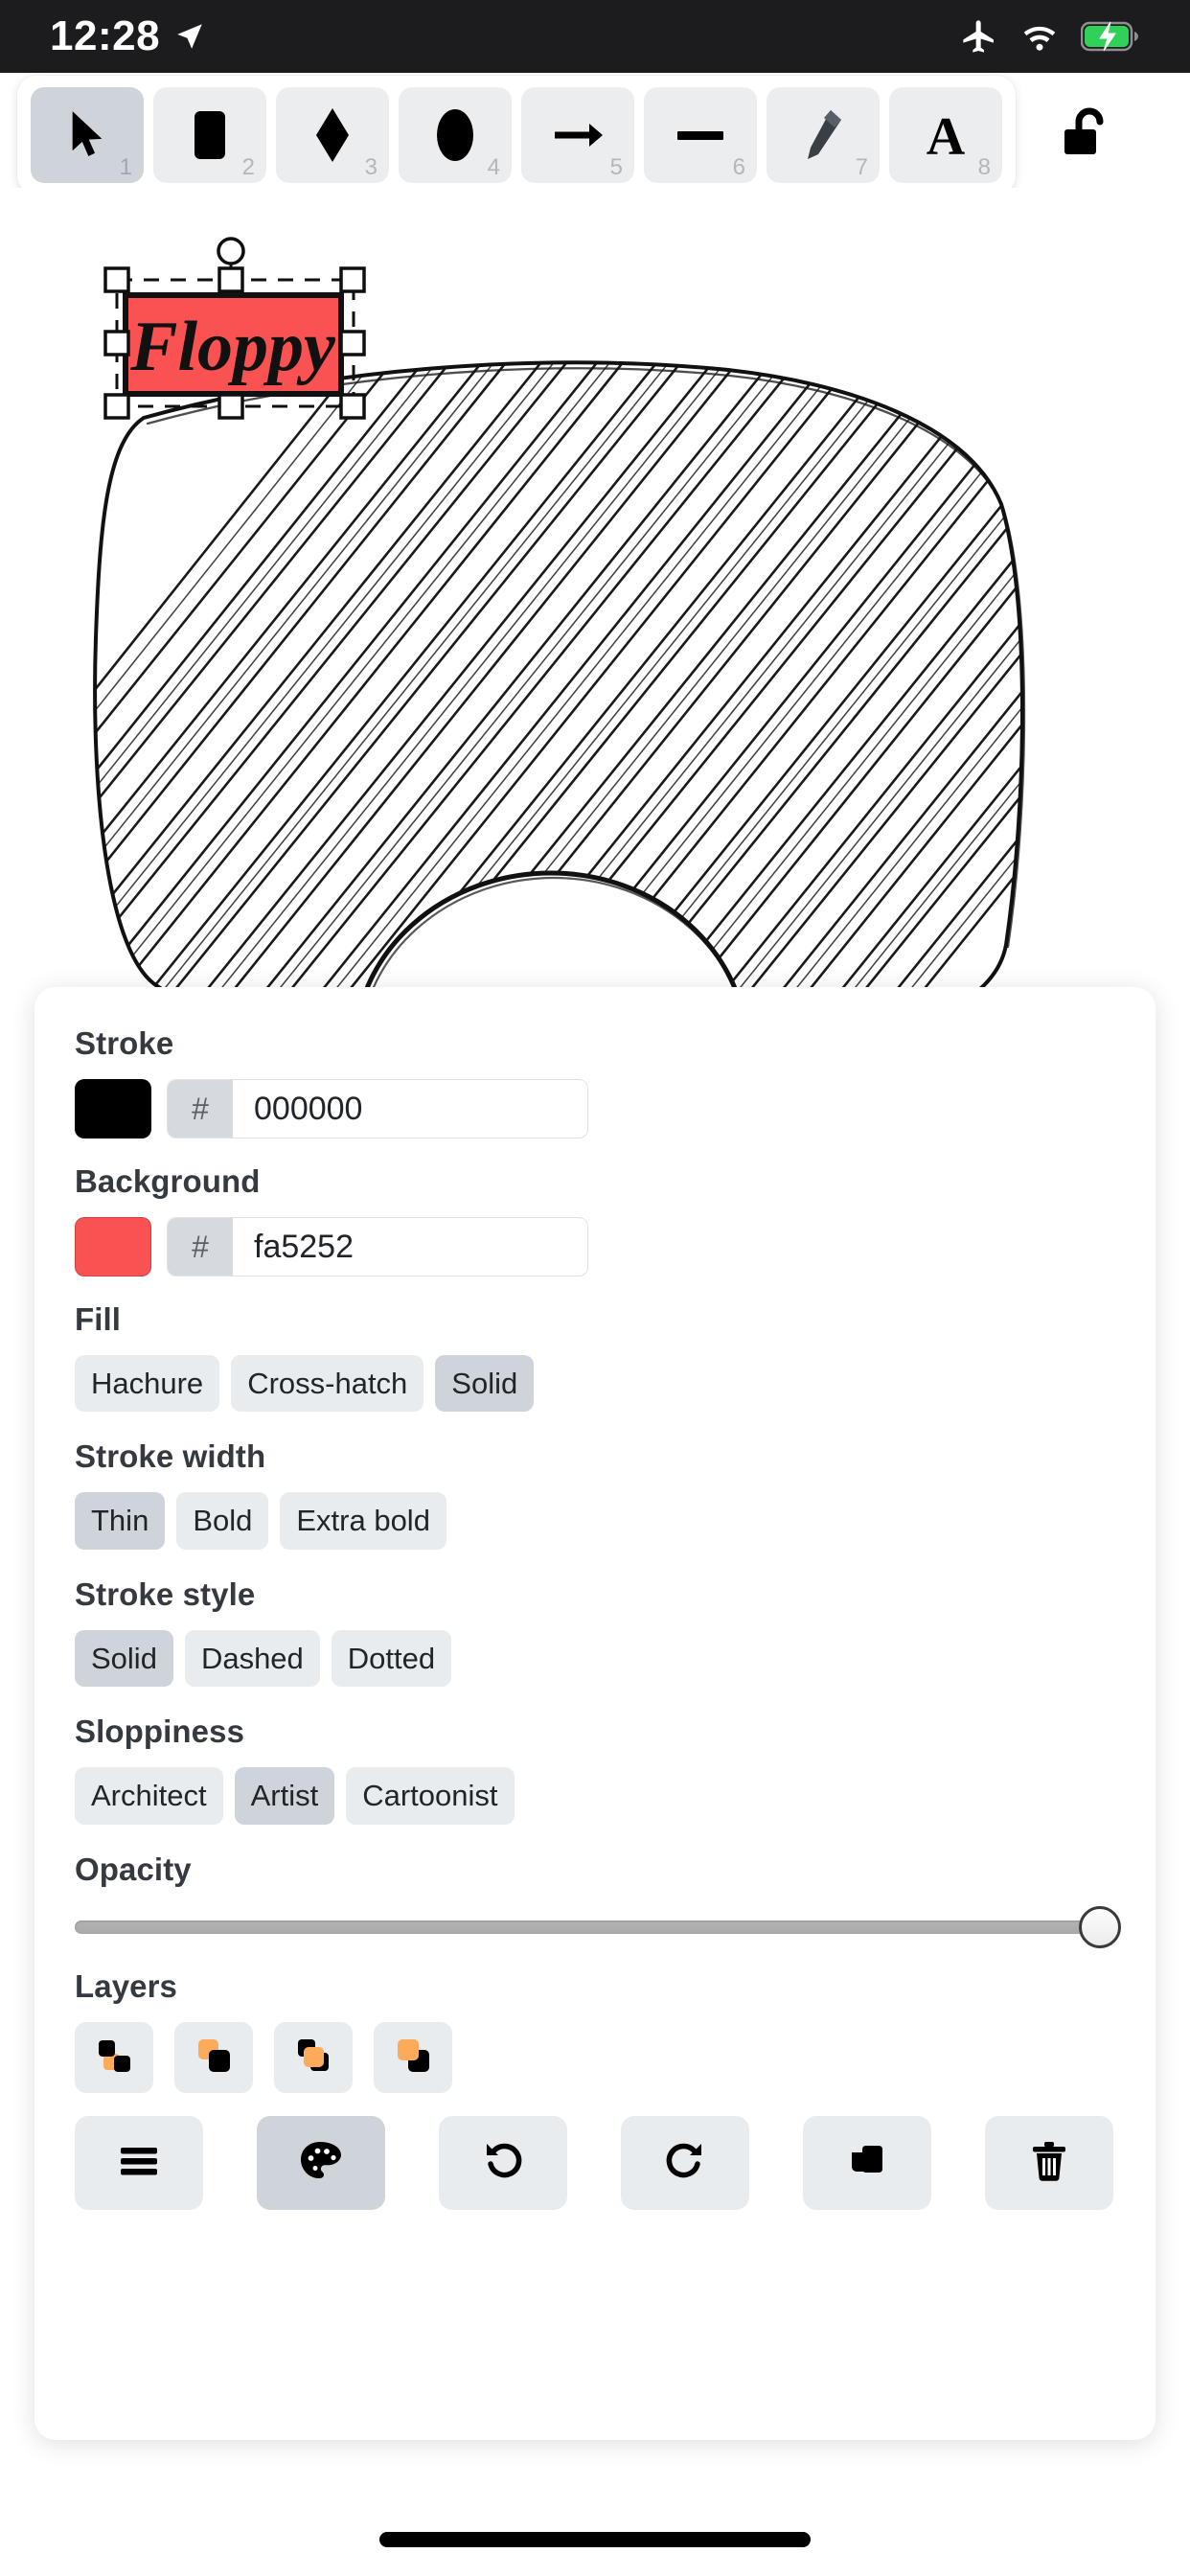  I want to click on background-section-label: Background, so click(168, 1181).